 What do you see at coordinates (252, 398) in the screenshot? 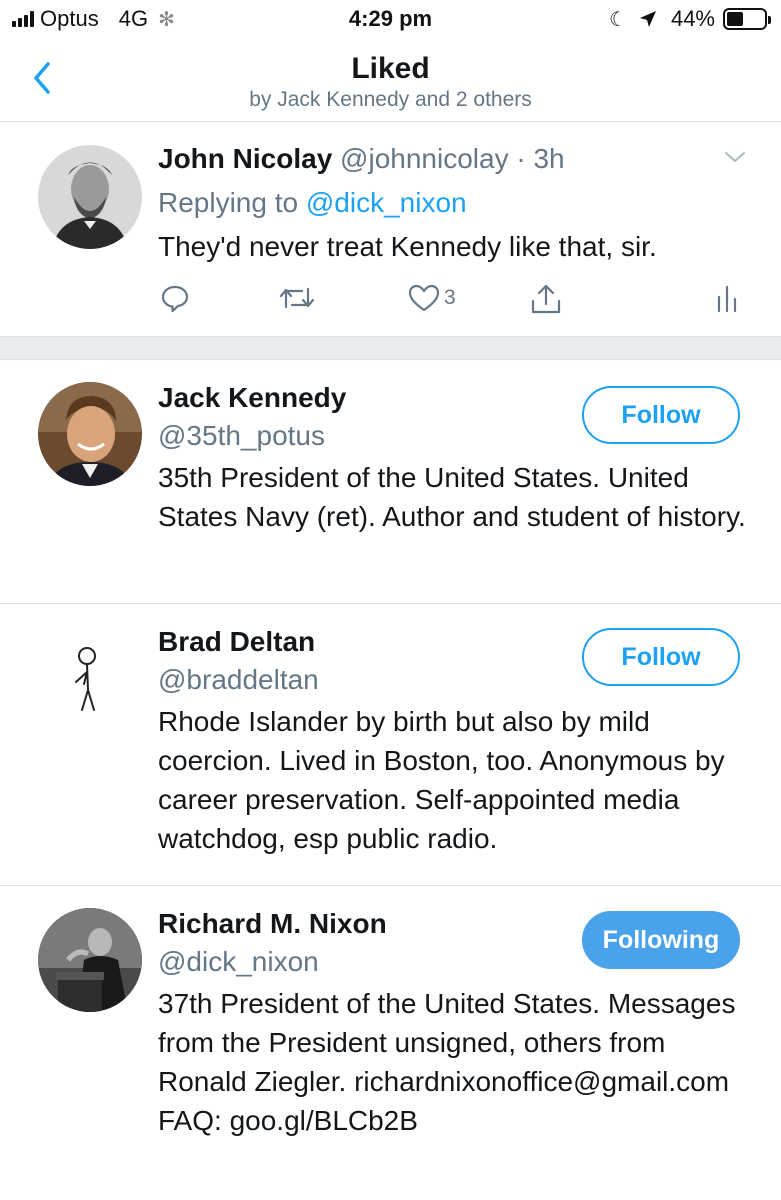
I see `user-name: Jack Kennedy` at bounding box center [252, 398].